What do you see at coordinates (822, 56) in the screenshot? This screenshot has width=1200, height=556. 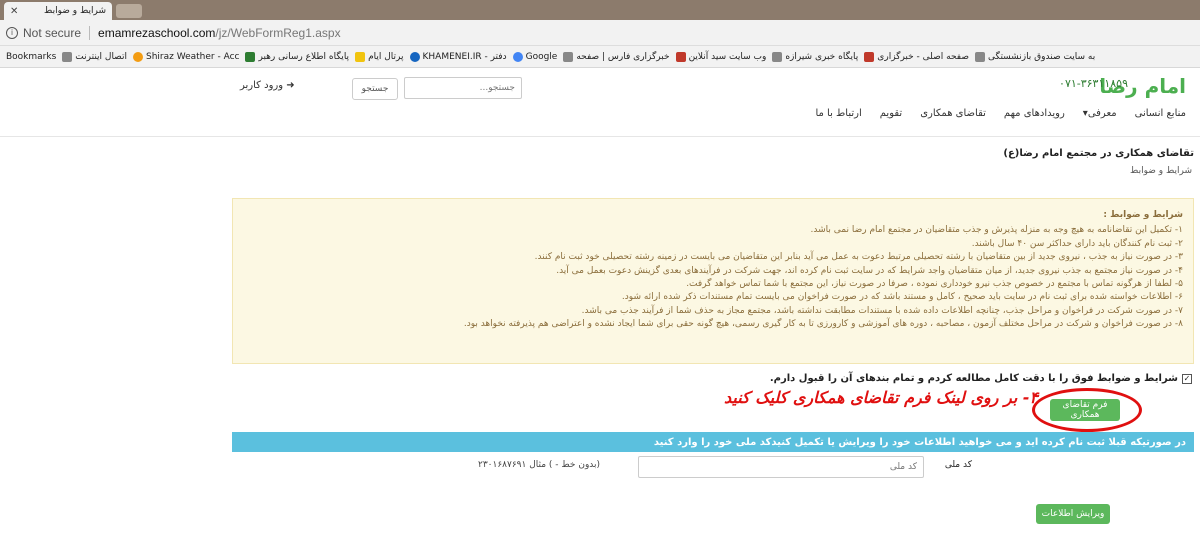 I see `bookmark-label: پایگاه خبری شیرازه` at bounding box center [822, 56].